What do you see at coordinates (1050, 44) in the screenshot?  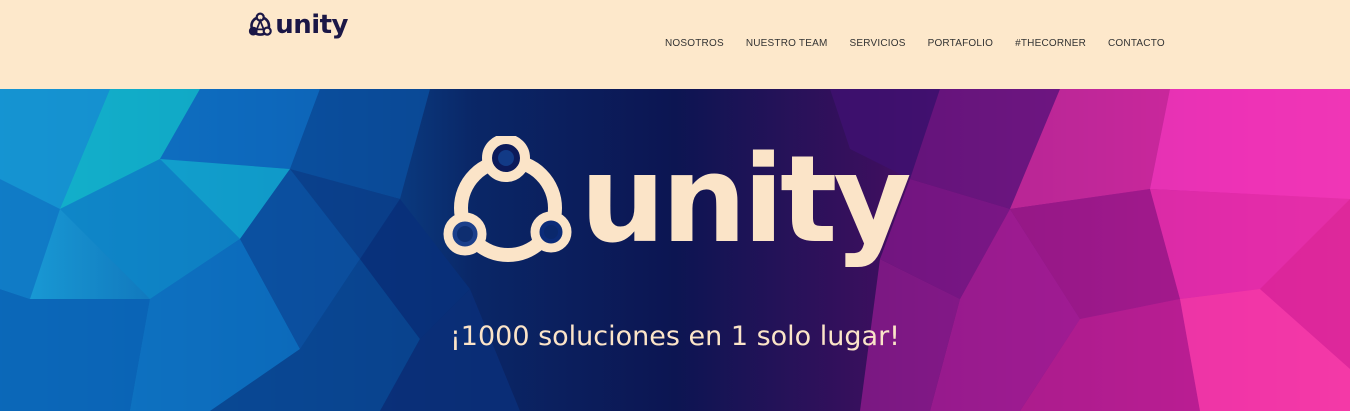 I see `nav-item-thecorner: #THECORNER` at bounding box center [1050, 44].